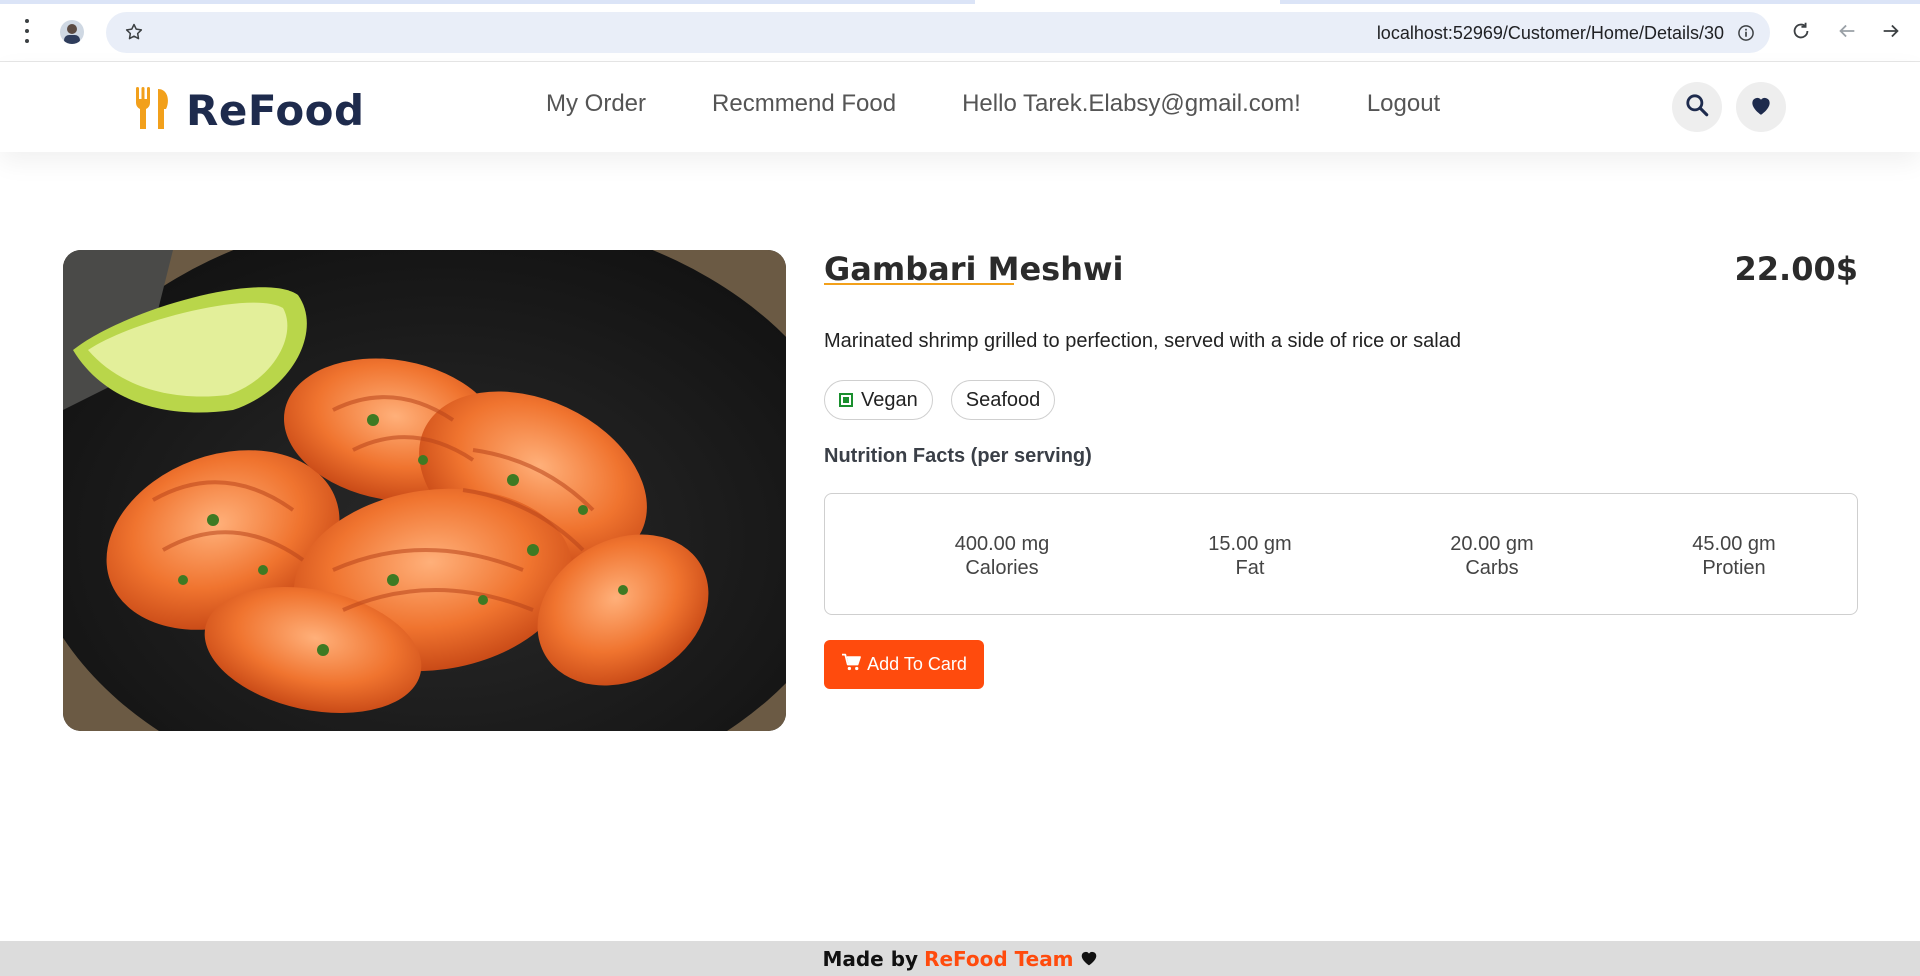 This screenshot has width=1920, height=976. Describe the element at coordinates (1734, 544) in the screenshot. I see `nutrition-value: 45.00 gm` at that location.